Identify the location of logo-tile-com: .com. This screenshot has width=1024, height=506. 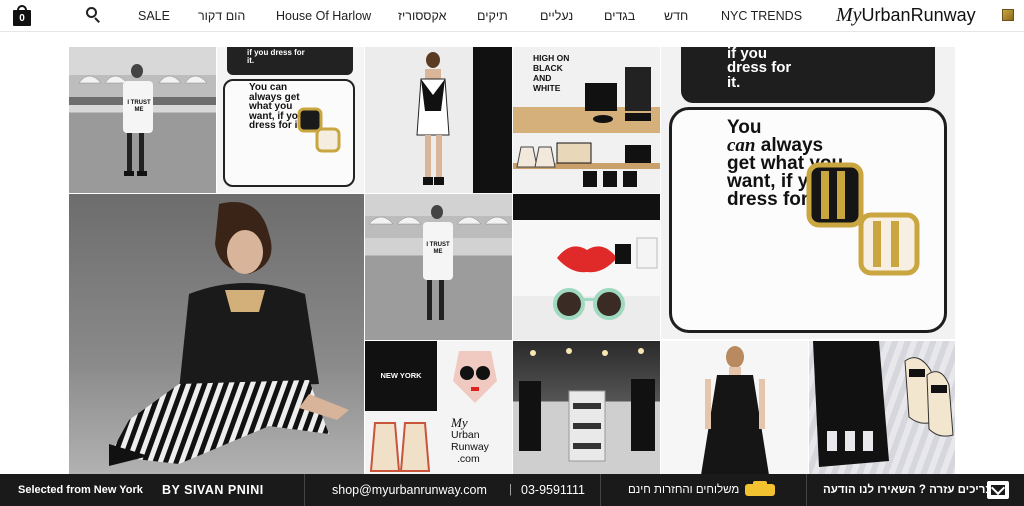
(468, 459).